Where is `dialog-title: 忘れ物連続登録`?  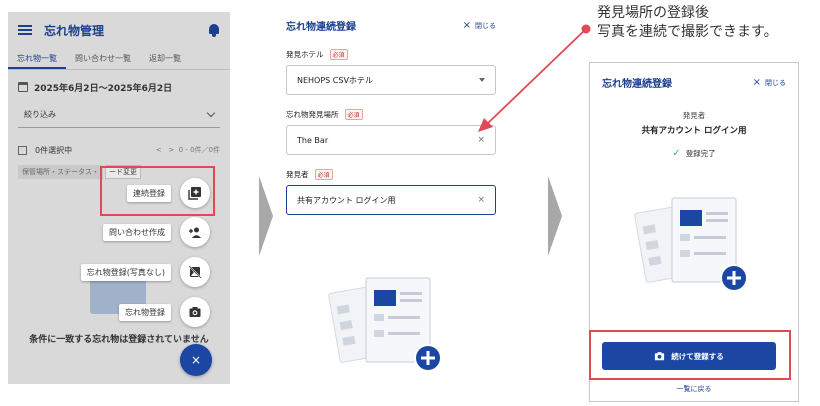
dialog-title: 忘れ物連続登録 is located at coordinates (637, 84).